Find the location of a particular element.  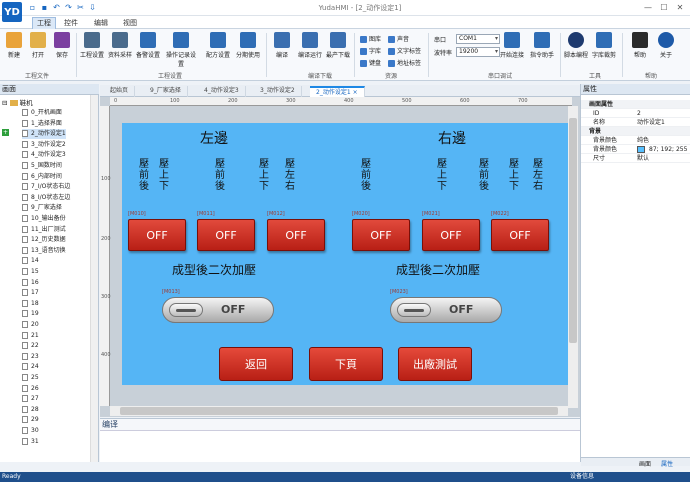

script-programming-button: 脚本编程 is located at coordinates (576, 45).